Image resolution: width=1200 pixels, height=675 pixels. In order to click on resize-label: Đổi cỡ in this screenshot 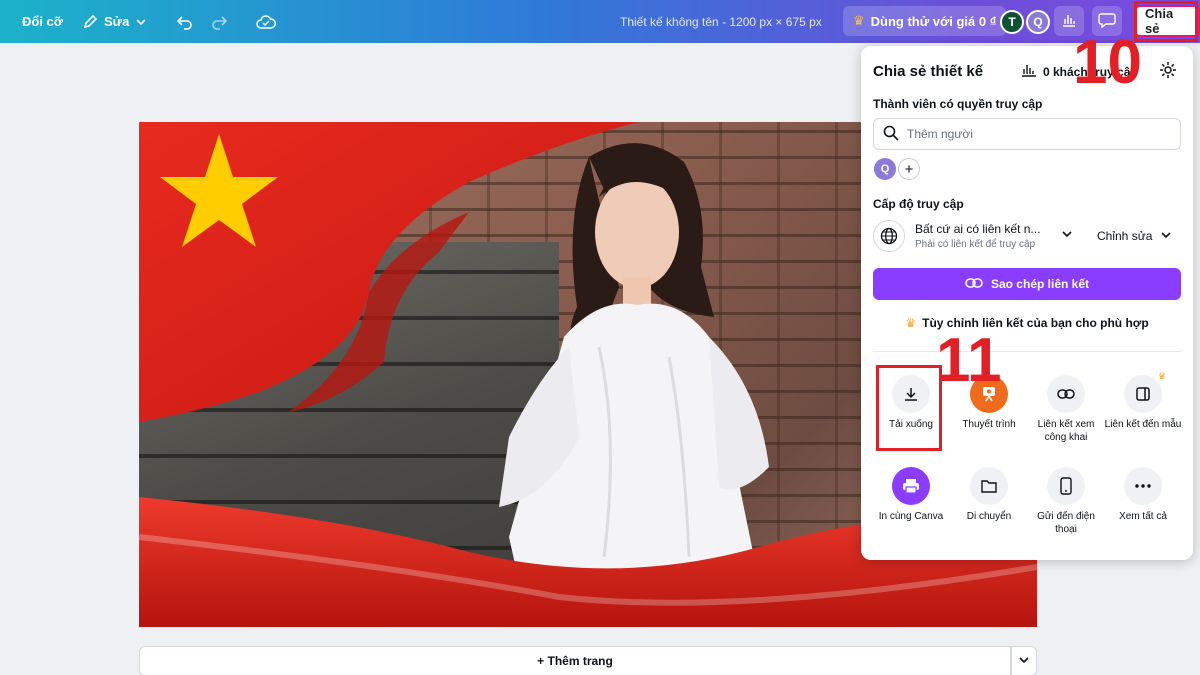, I will do `click(43, 21)`.